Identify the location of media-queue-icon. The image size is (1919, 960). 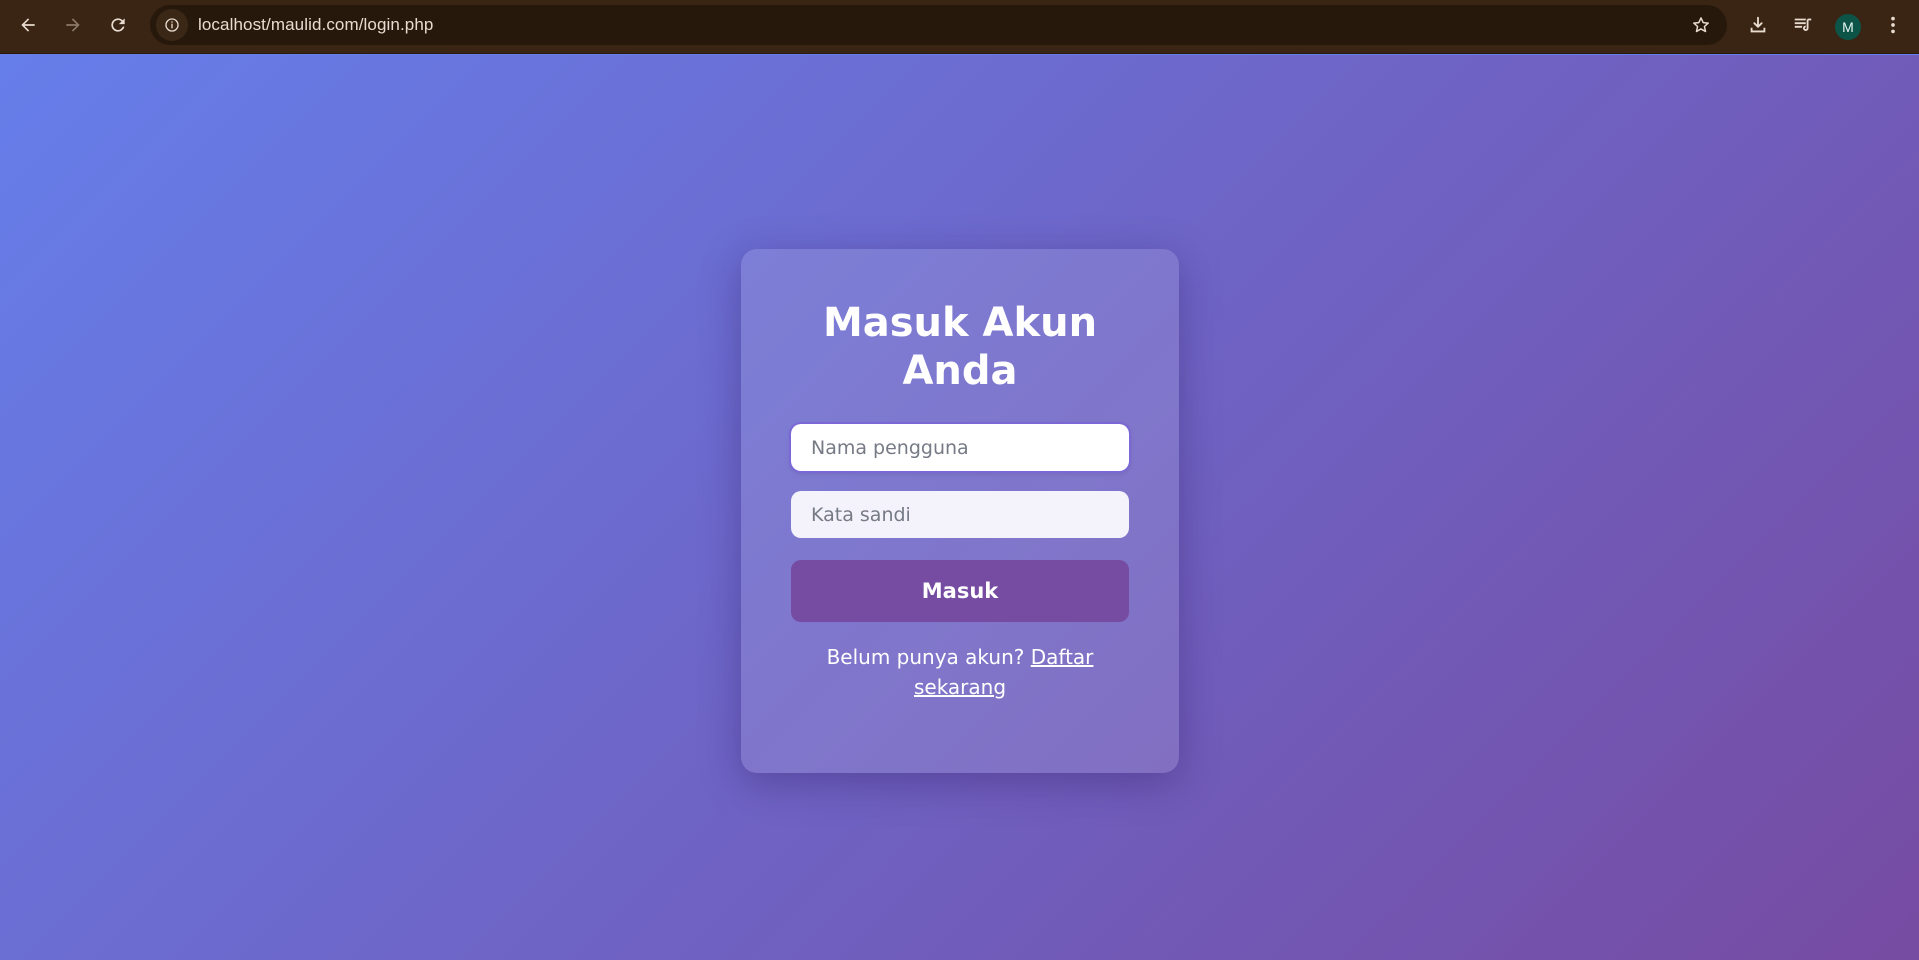
(1803, 27).